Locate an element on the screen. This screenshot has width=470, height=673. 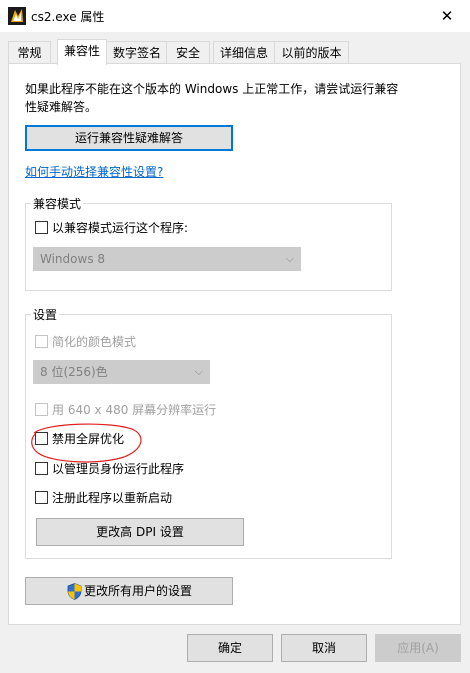
tab-general: 常规 is located at coordinates (29, 52).